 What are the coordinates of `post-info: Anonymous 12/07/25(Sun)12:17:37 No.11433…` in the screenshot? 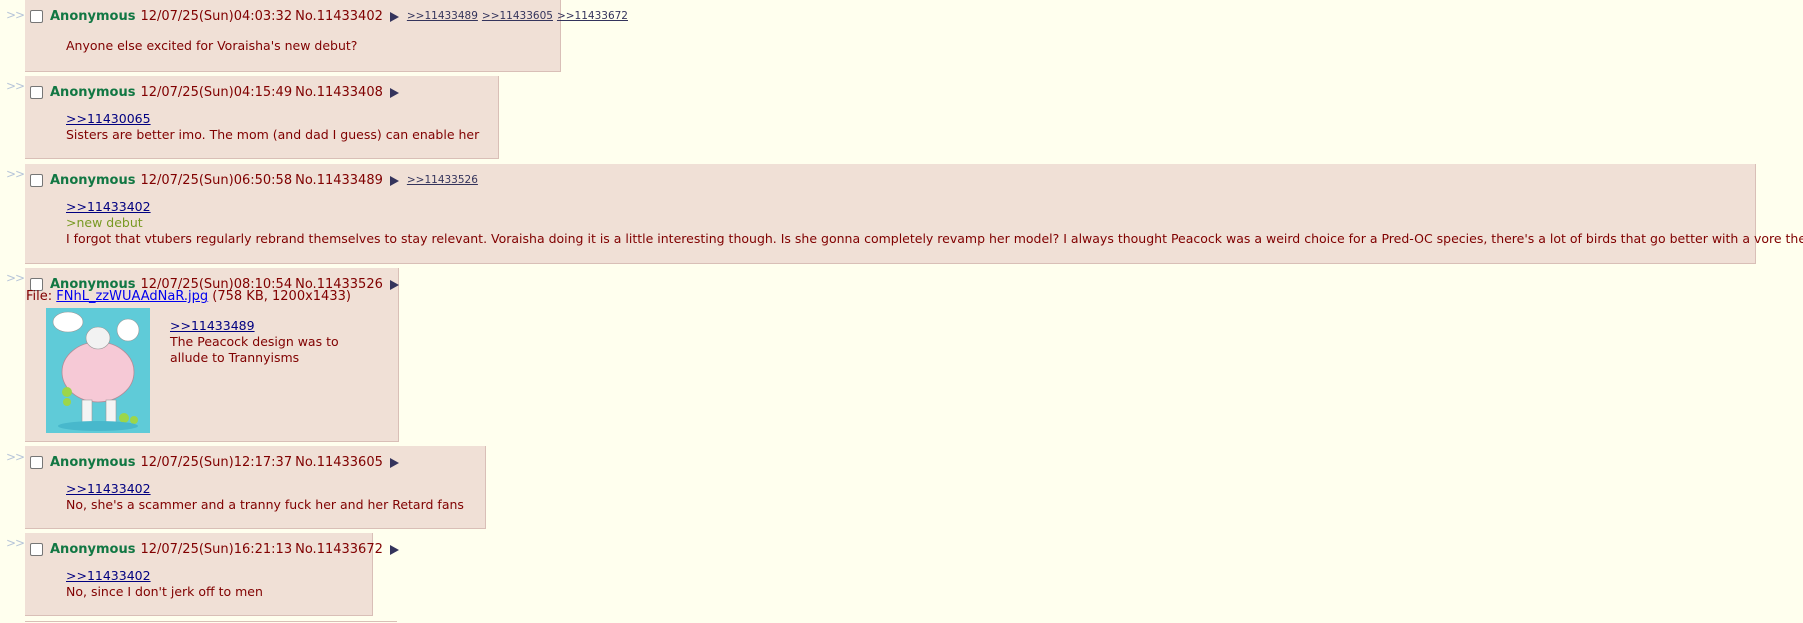 It's located at (218, 462).